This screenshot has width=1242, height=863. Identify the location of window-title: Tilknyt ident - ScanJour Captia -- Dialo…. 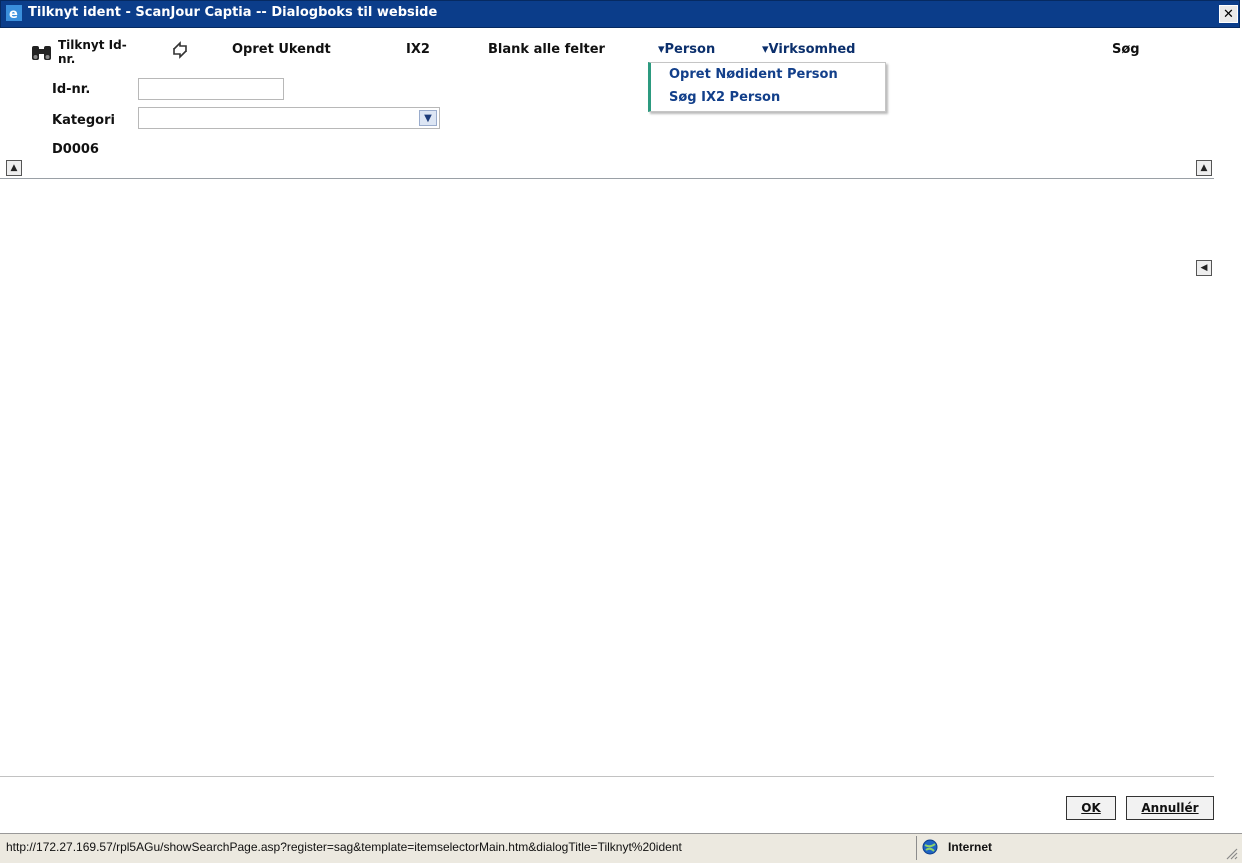
(233, 12).